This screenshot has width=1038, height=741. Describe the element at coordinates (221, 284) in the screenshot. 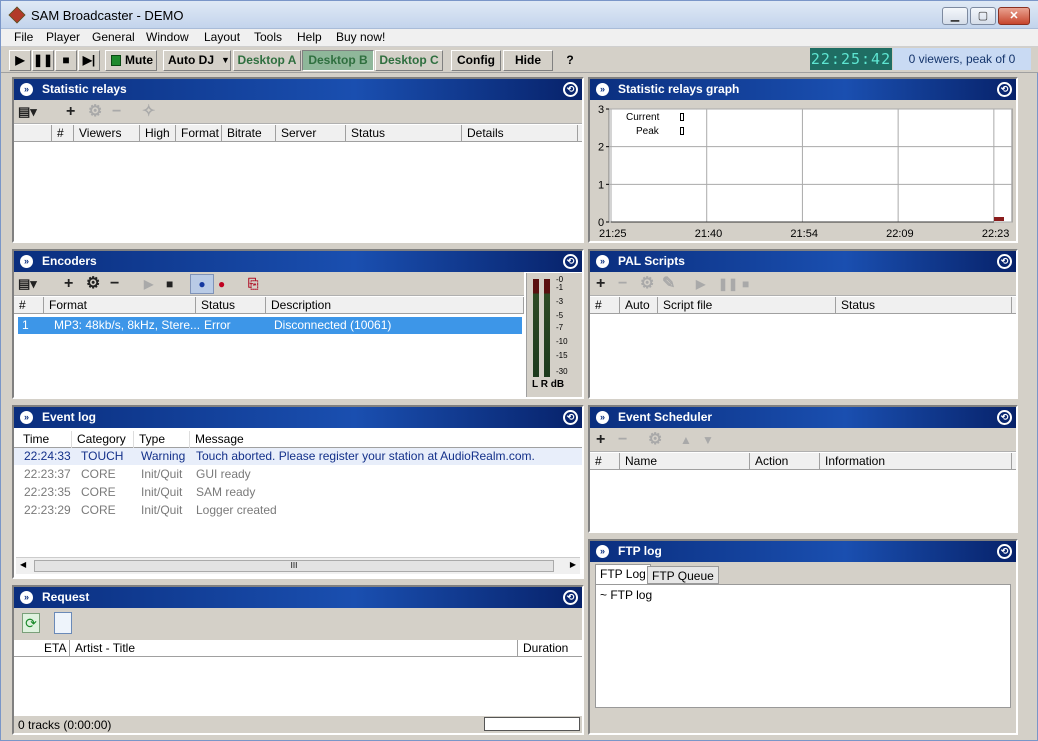

I see `record-red-icon: ●` at that location.